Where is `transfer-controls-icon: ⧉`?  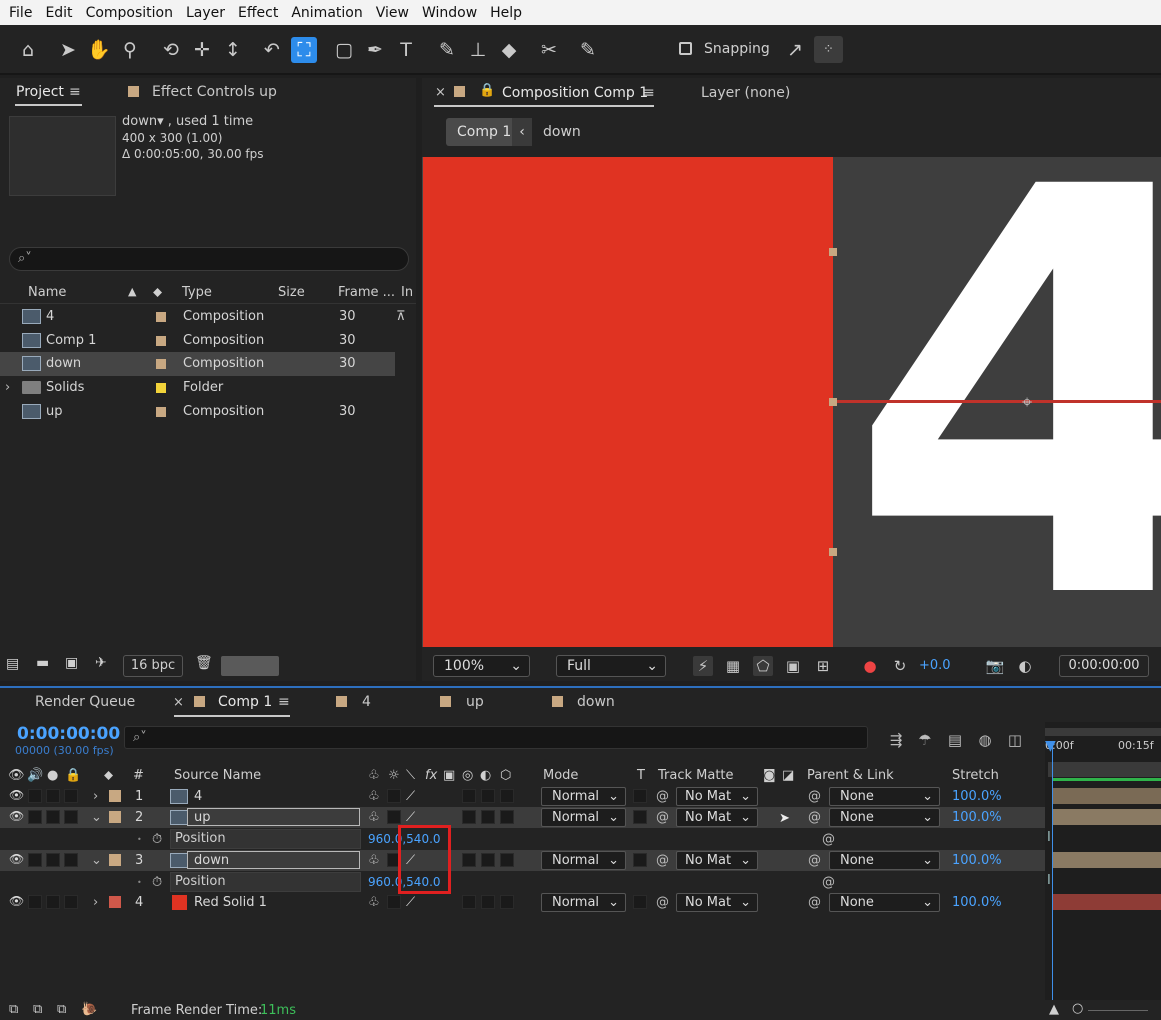
transfer-controls-icon: ⧉ is located at coordinates (37, 1009).